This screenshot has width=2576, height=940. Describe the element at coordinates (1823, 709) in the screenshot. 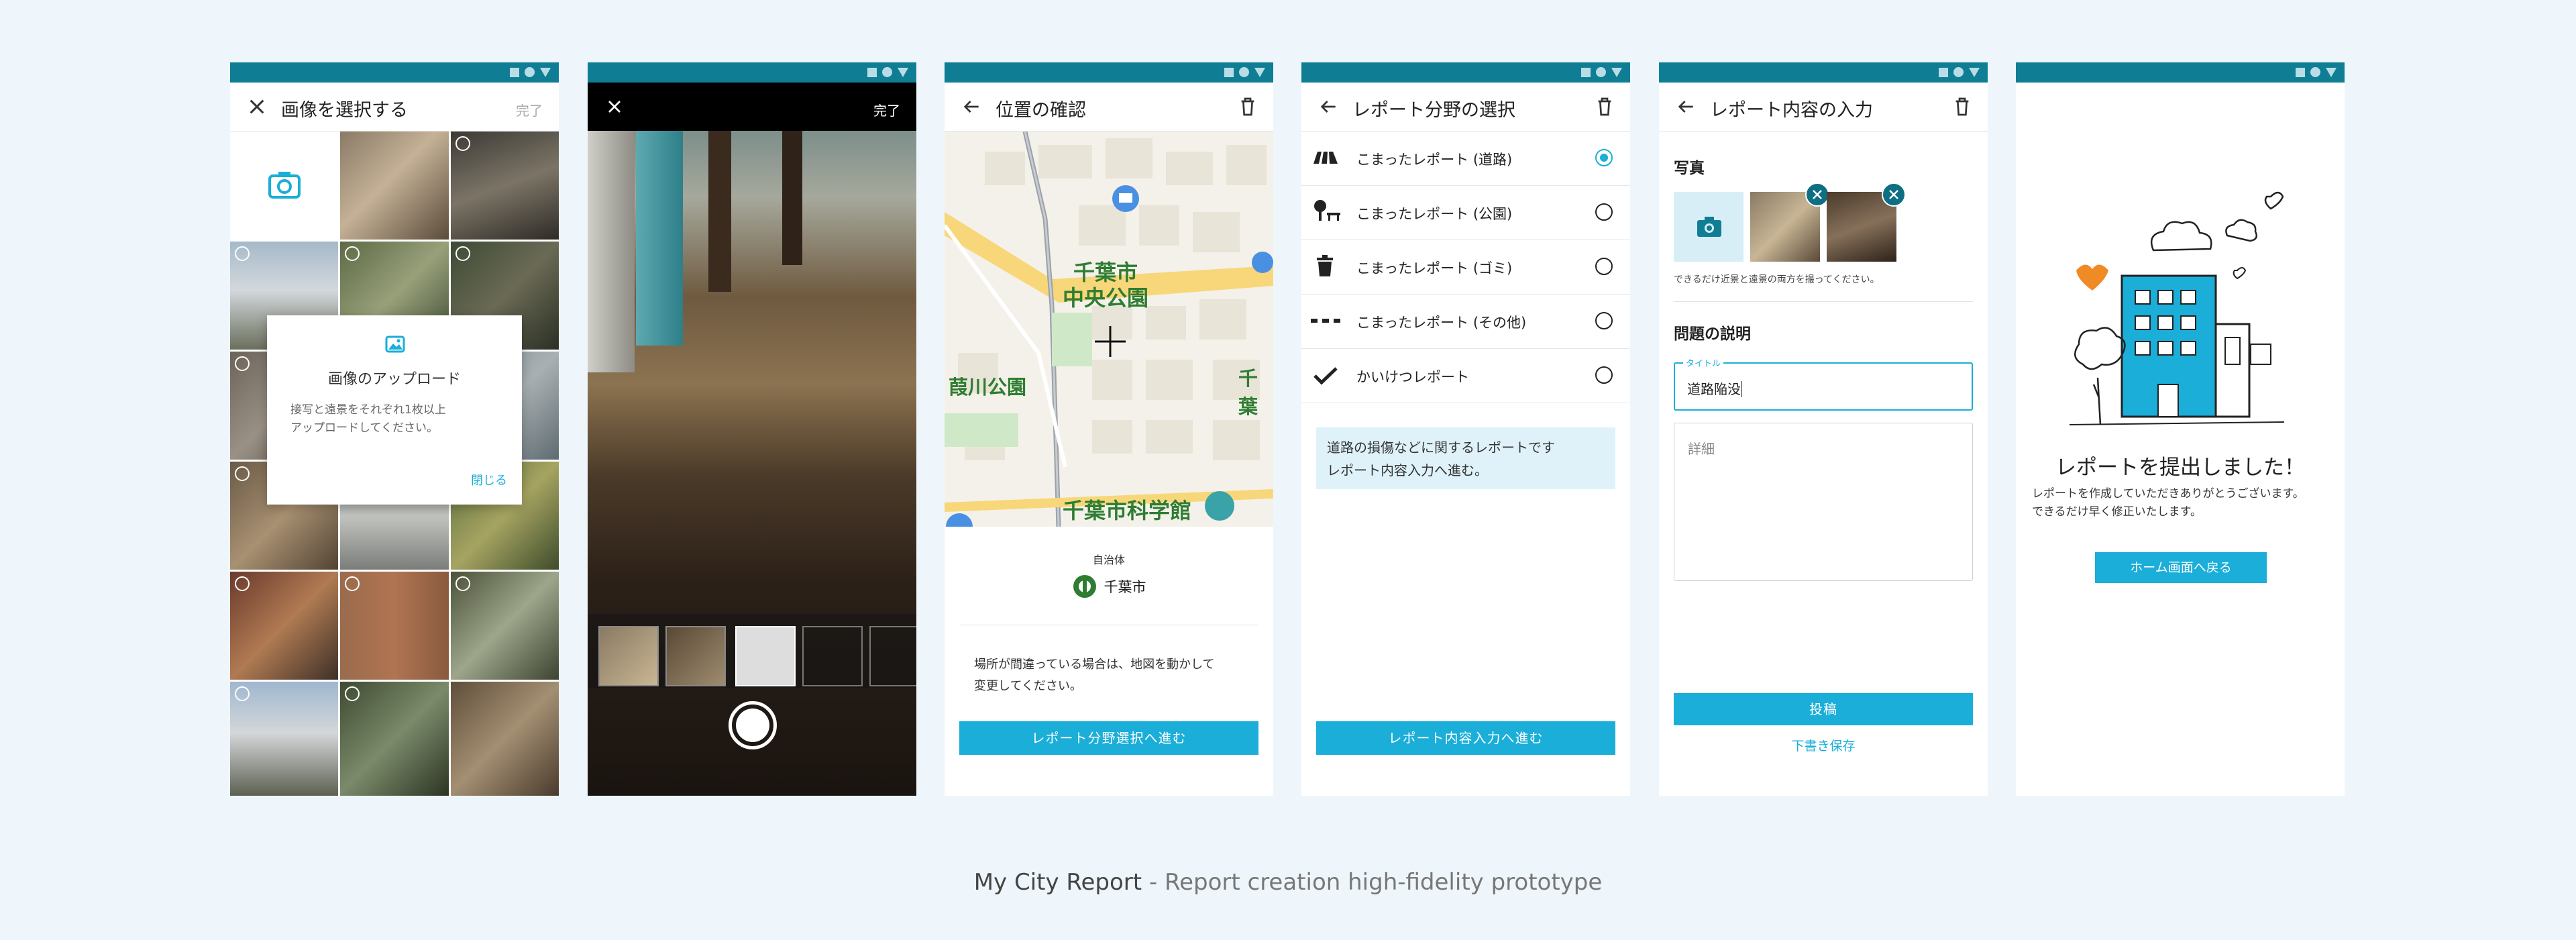

I see `submit-button: 投稿` at that location.